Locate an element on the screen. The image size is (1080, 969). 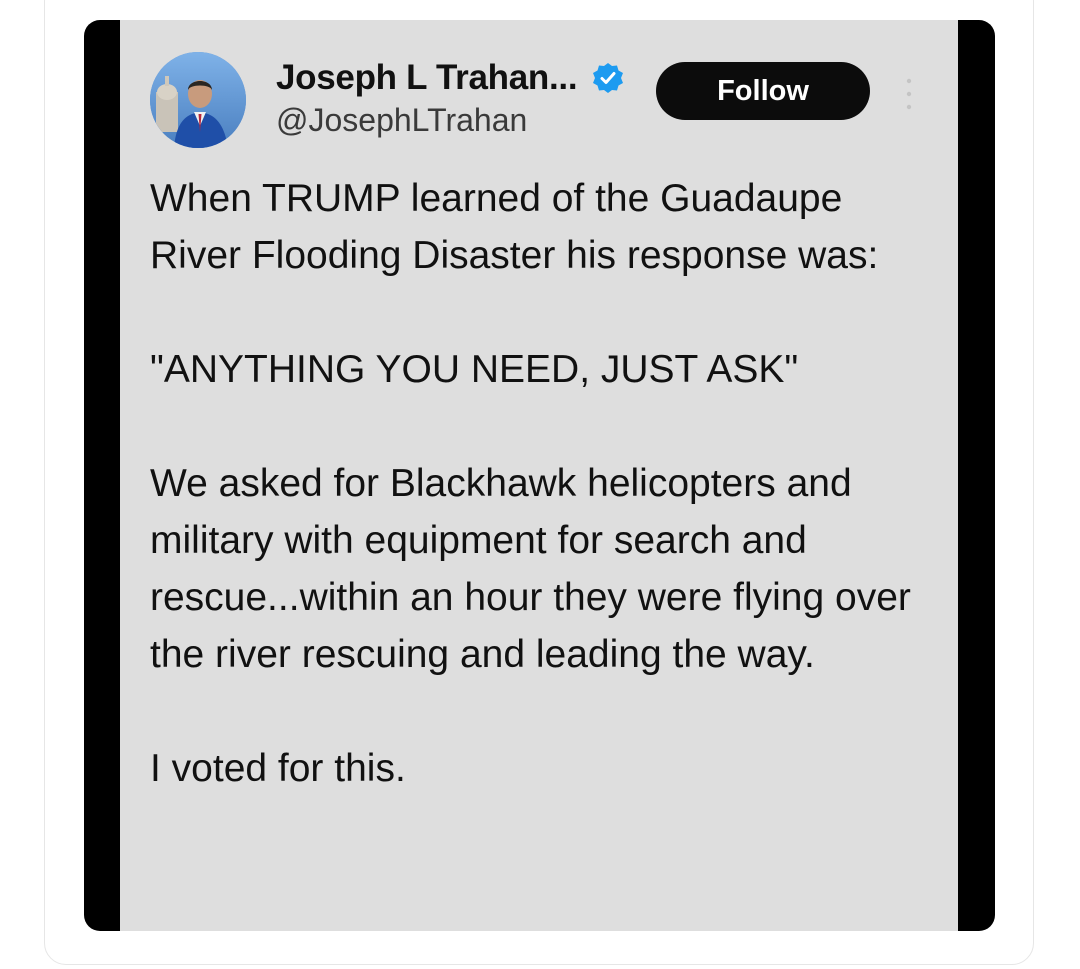
verified-check-icon is located at coordinates (608, 78).